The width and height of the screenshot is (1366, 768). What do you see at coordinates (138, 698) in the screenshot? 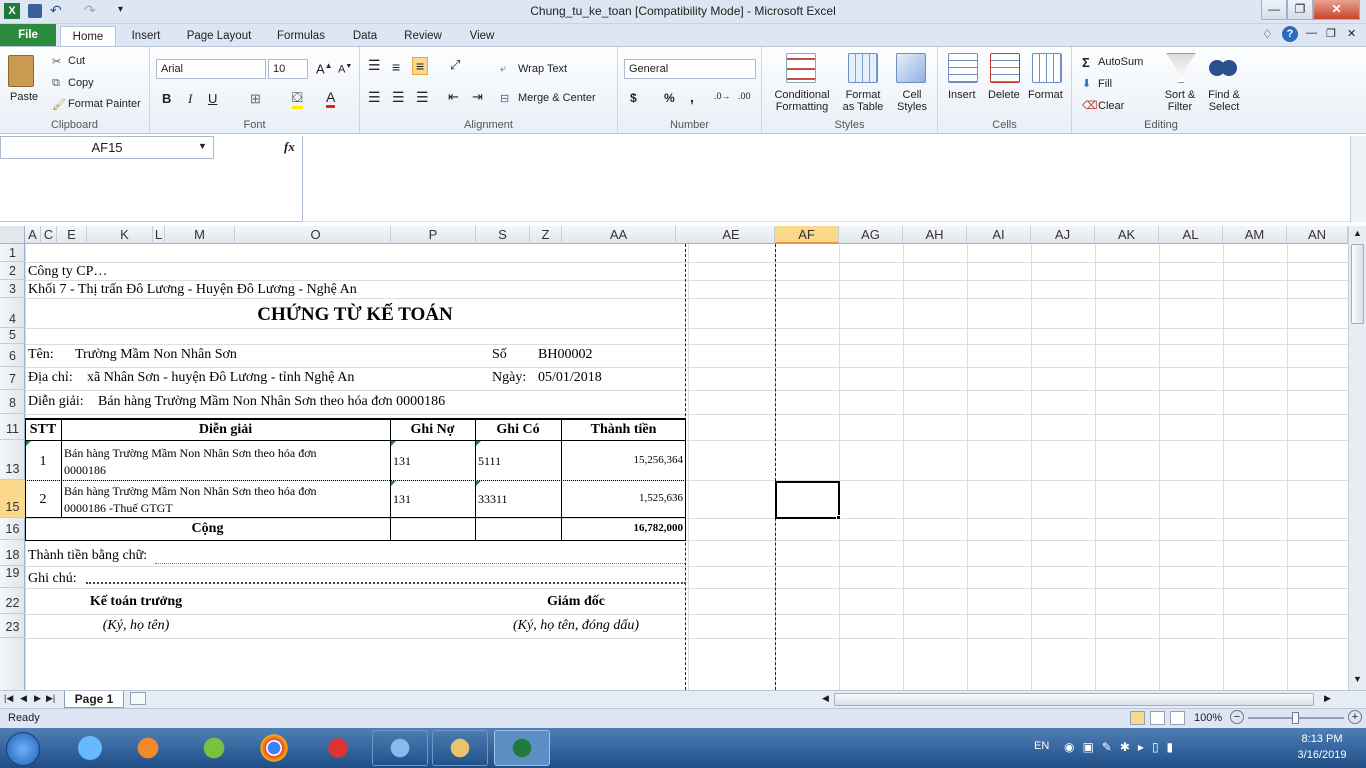
I see `insert-sheet-icon` at bounding box center [138, 698].